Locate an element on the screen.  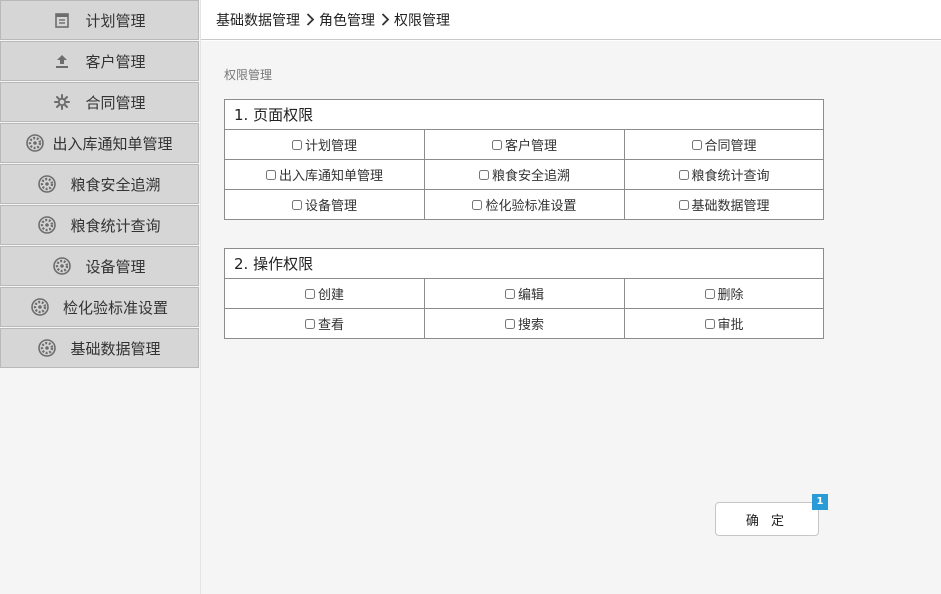
permission-label: 创建 is located at coordinates (330, 295).